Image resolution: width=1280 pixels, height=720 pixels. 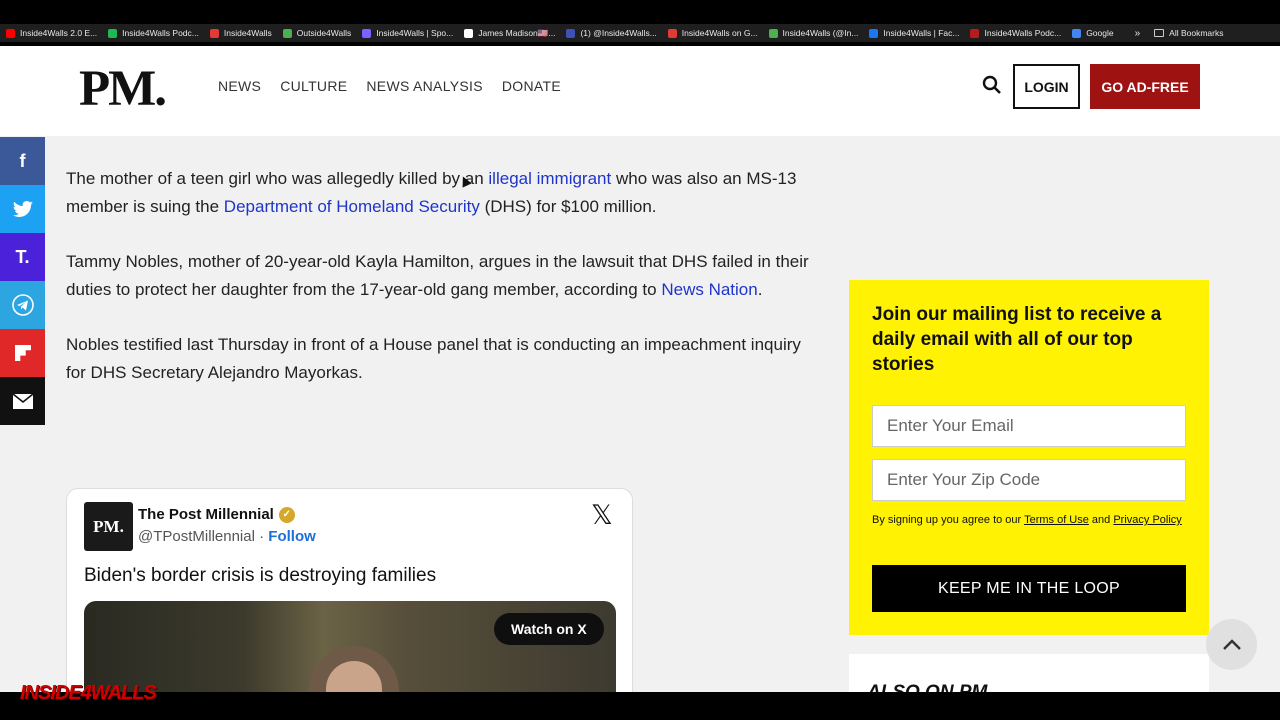 I want to click on tweet-handle: @TPostMillennial · Follow, so click(x=227, y=536).